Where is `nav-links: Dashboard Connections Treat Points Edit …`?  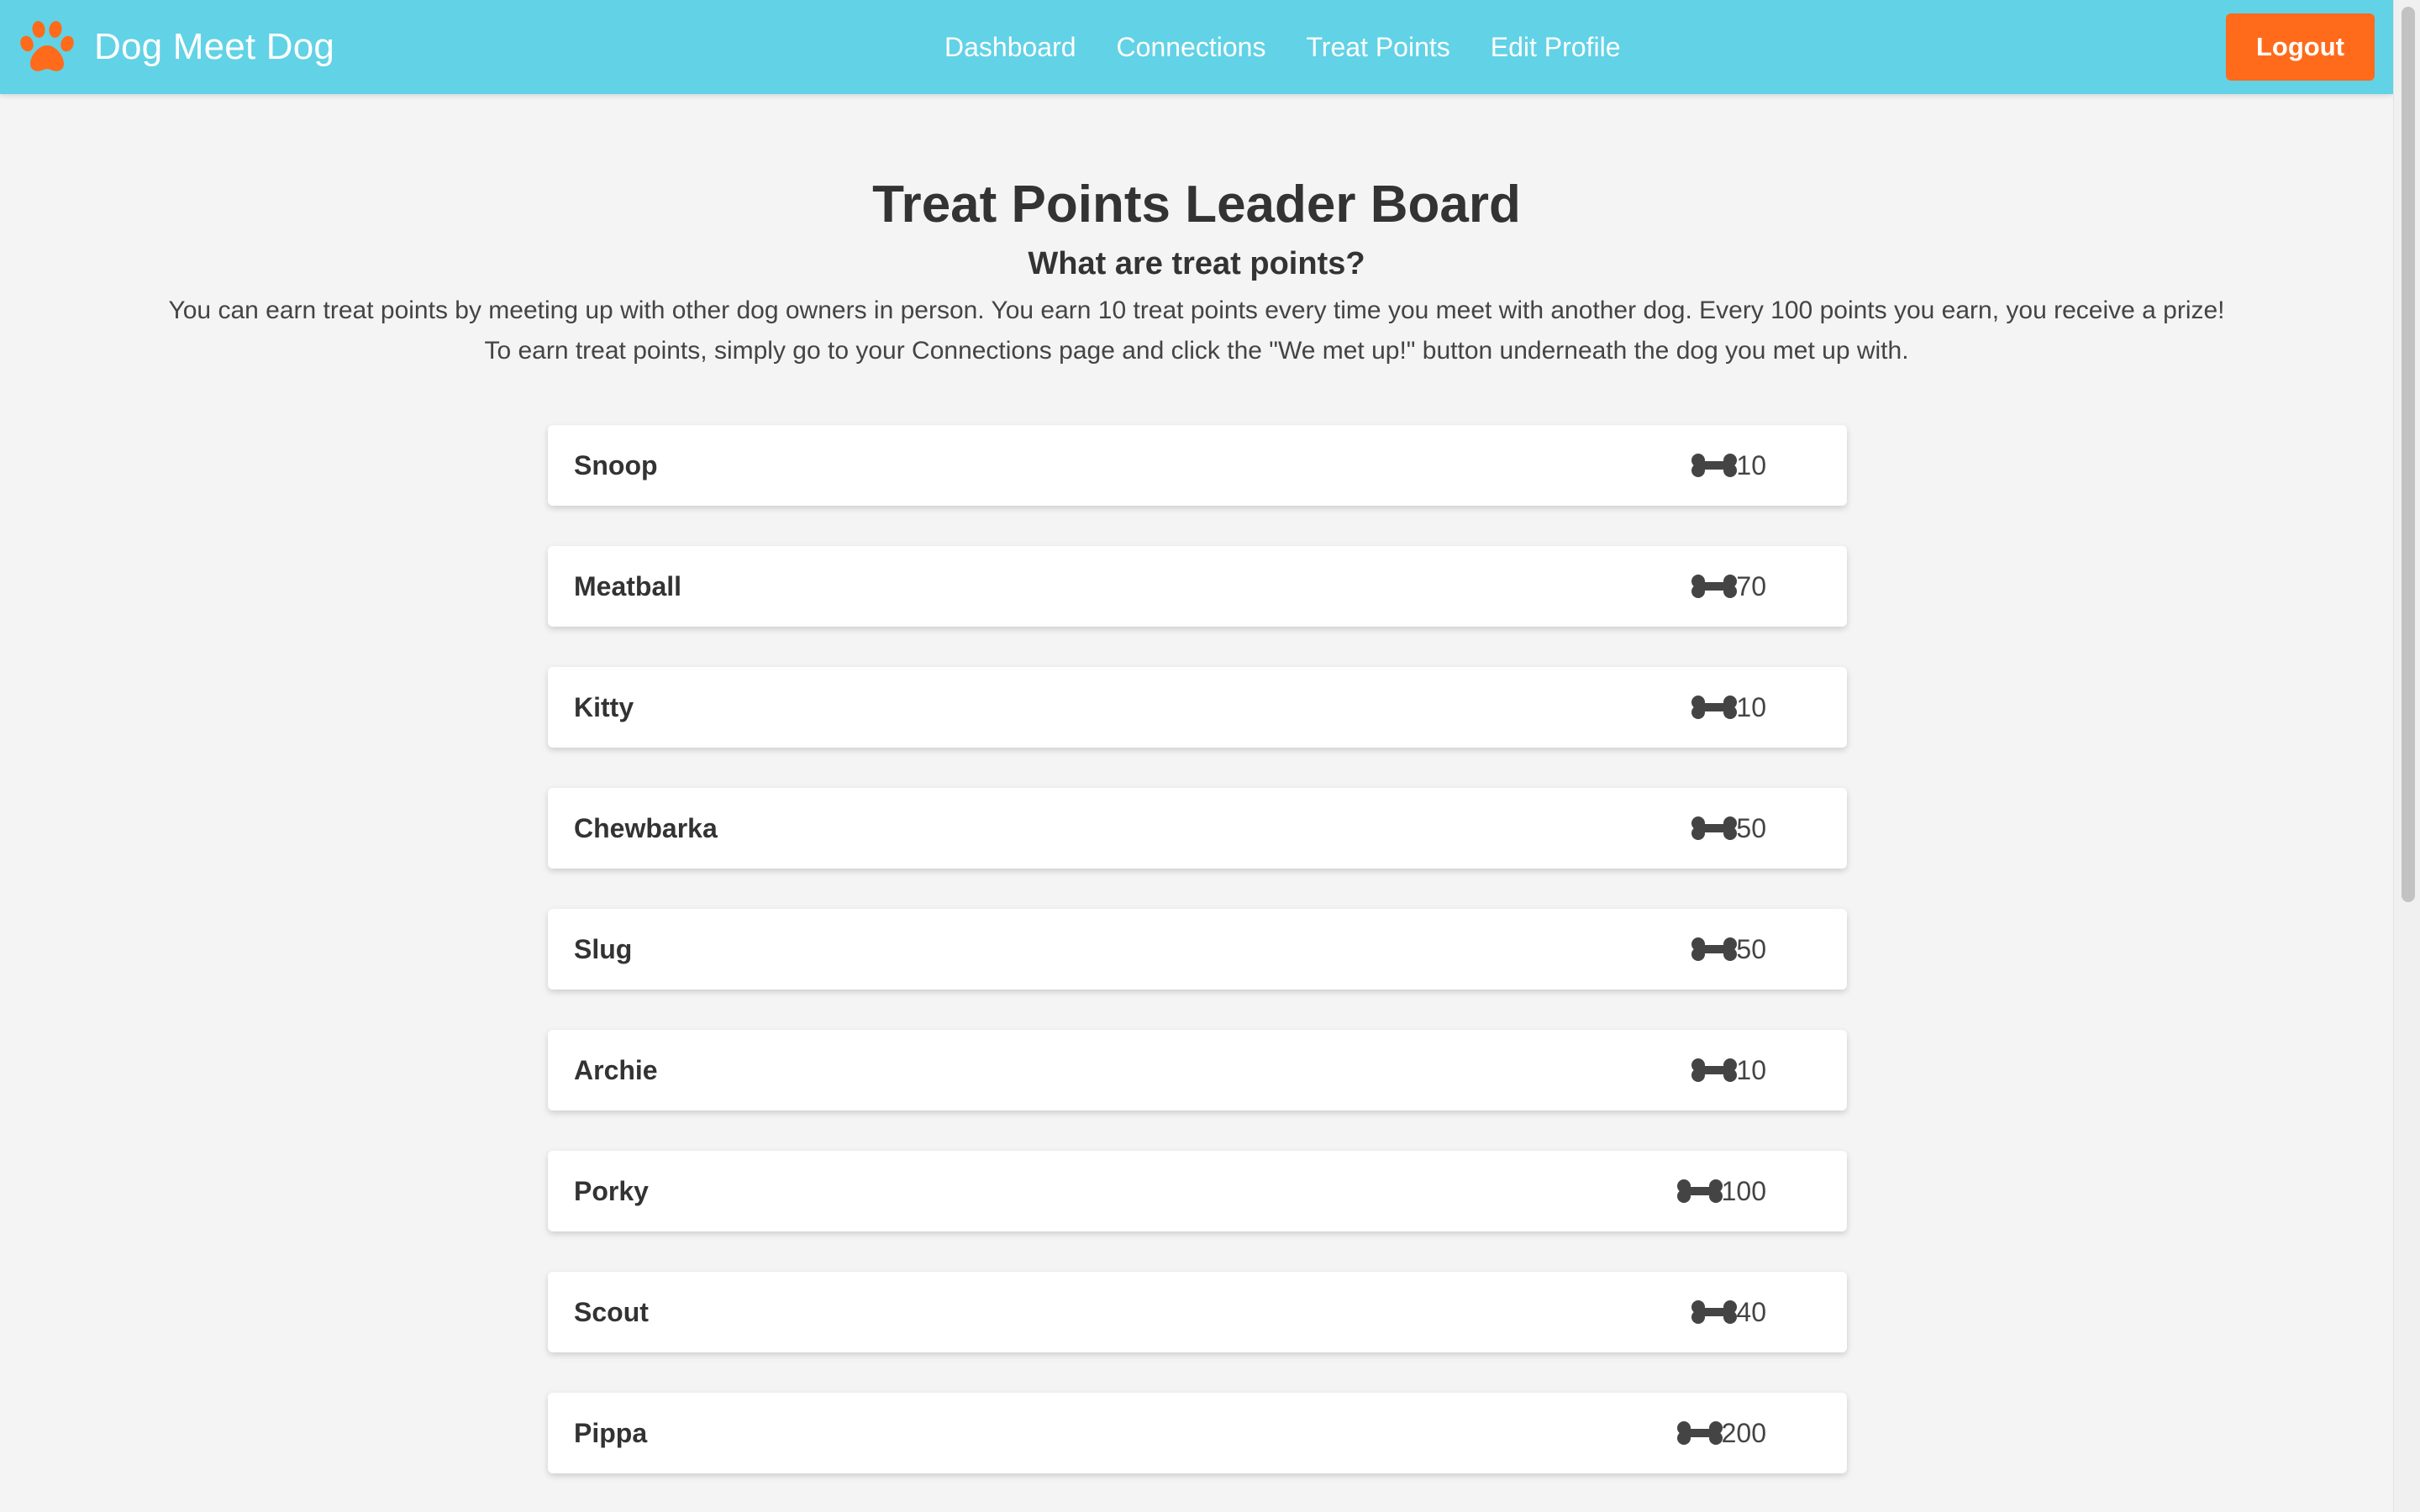 nav-links: Dashboard Connections Treat Points Edit … is located at coordinates (1302, 47).